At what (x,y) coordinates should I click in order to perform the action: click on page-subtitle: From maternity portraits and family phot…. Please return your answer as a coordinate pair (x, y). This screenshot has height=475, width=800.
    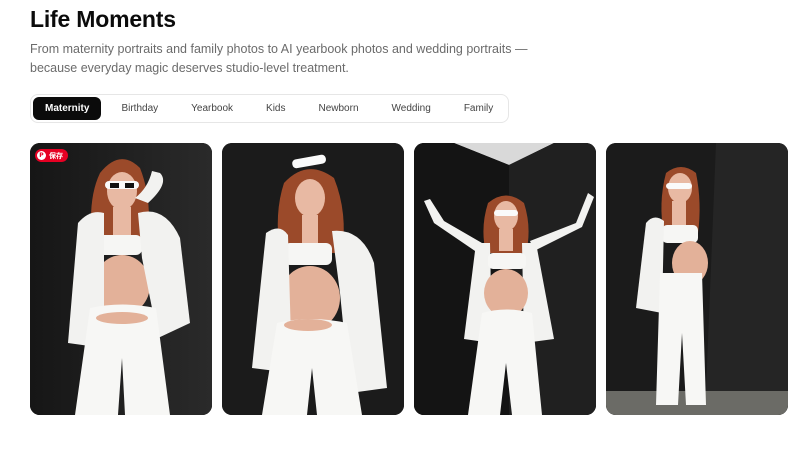
    Looking at the image, I should click on (279, 58).